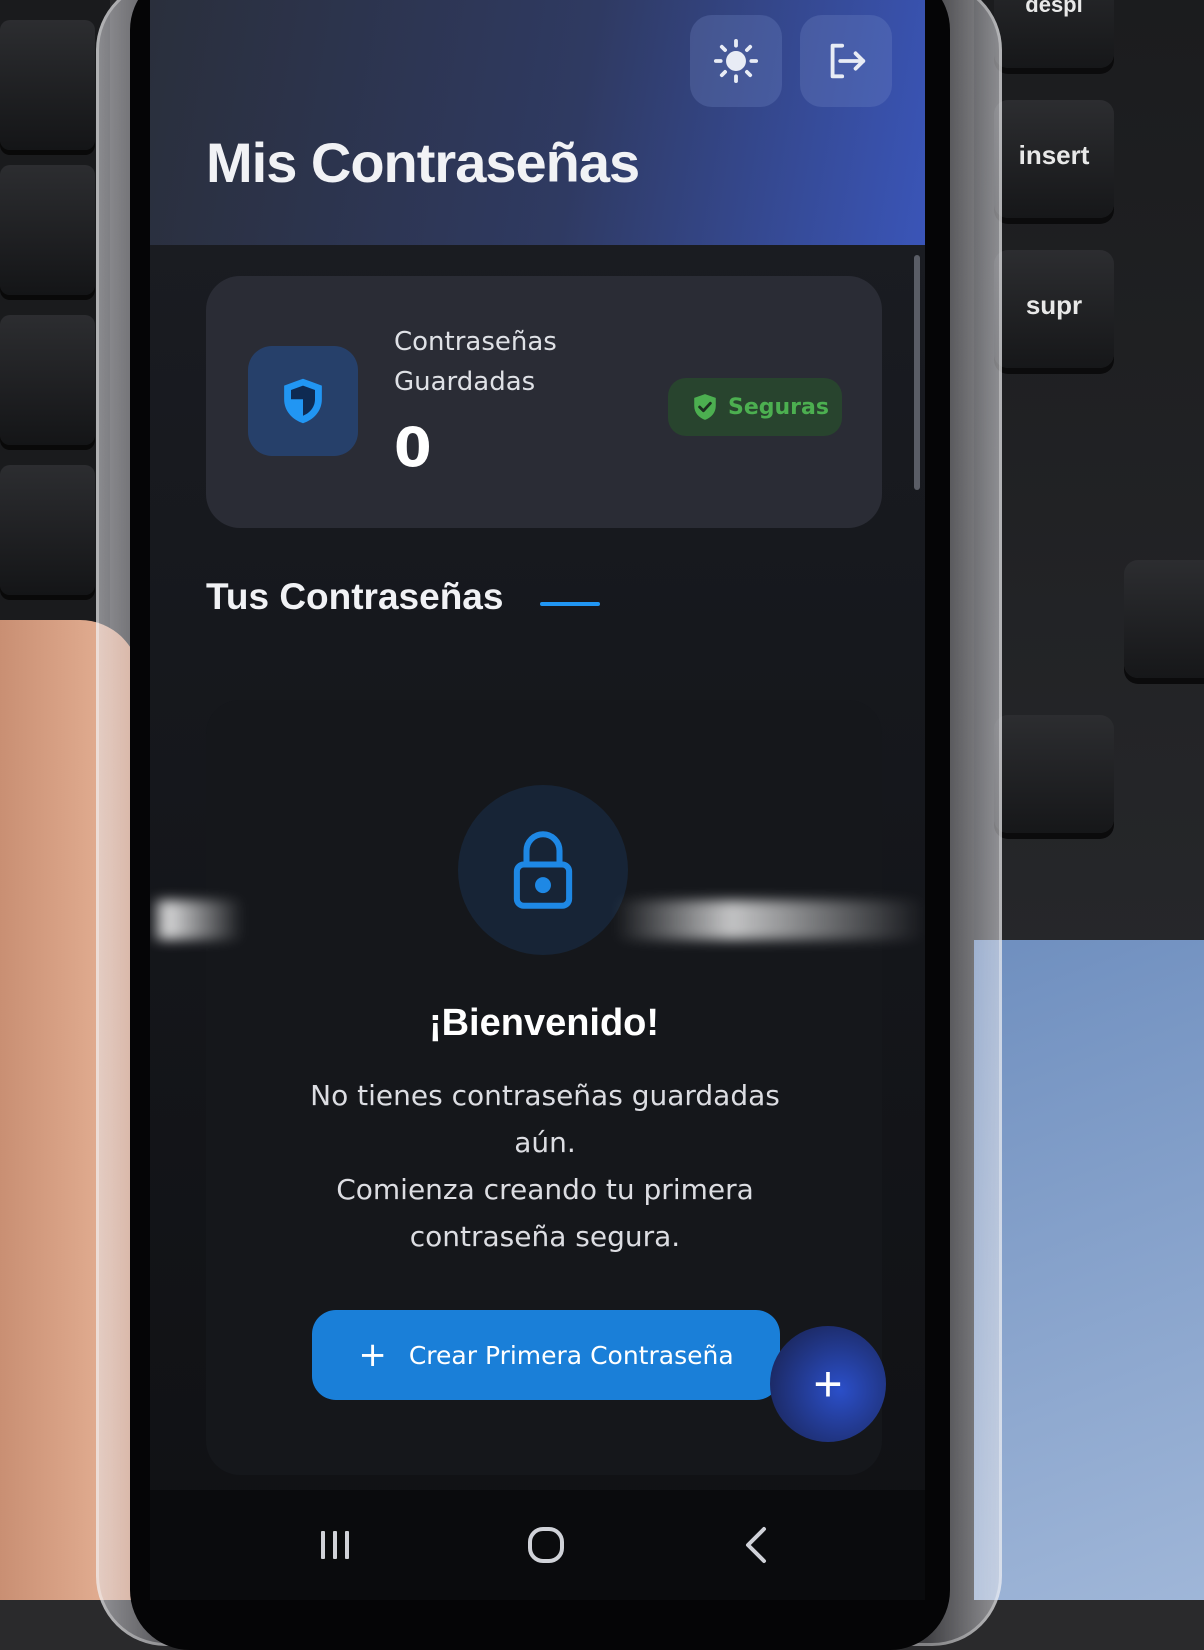 Image resolution: width=1204 pixels, height=1650 pixels. I want to click on keyboard-key: insert, so click(1054, 159).